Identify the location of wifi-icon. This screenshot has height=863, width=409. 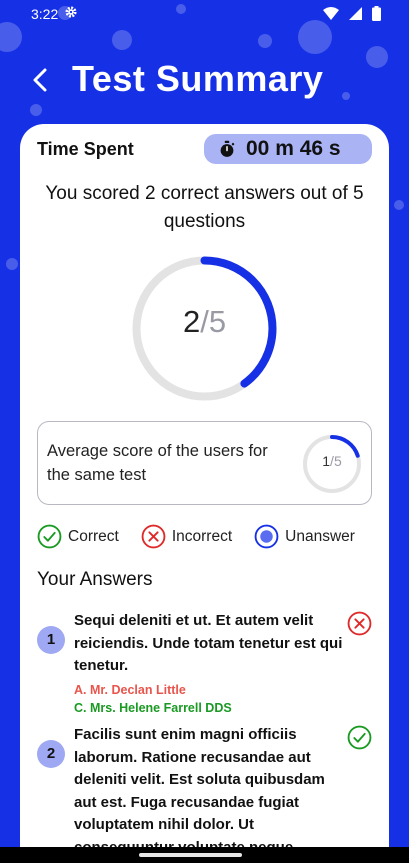
(331, 15).